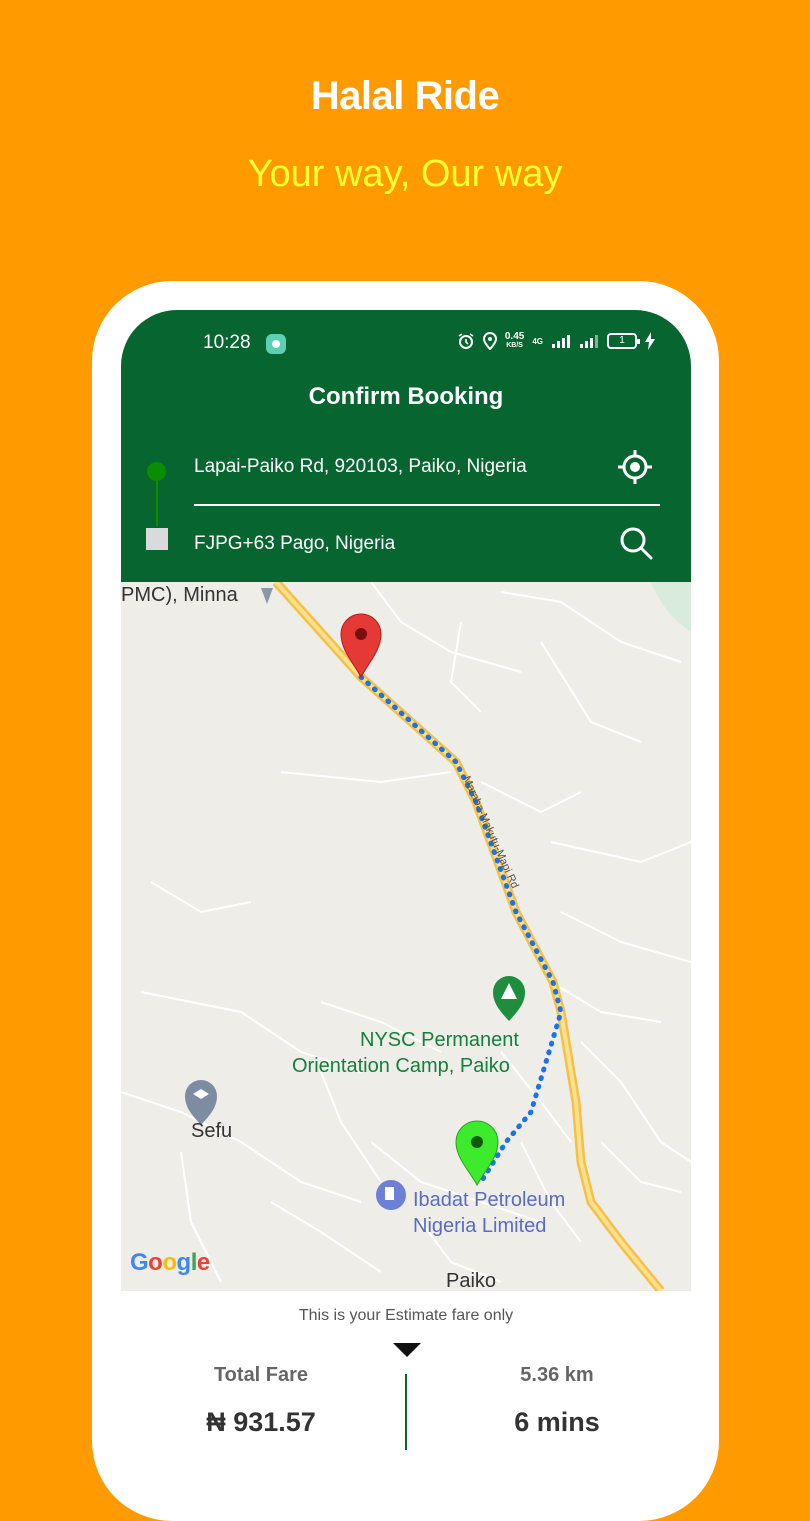 The image size is (810, 1521). What do you see at coordinates (179, 595) in the screenshot?
I see `map-label-minna: PMC), Minna` at bounding box center [179, 595].